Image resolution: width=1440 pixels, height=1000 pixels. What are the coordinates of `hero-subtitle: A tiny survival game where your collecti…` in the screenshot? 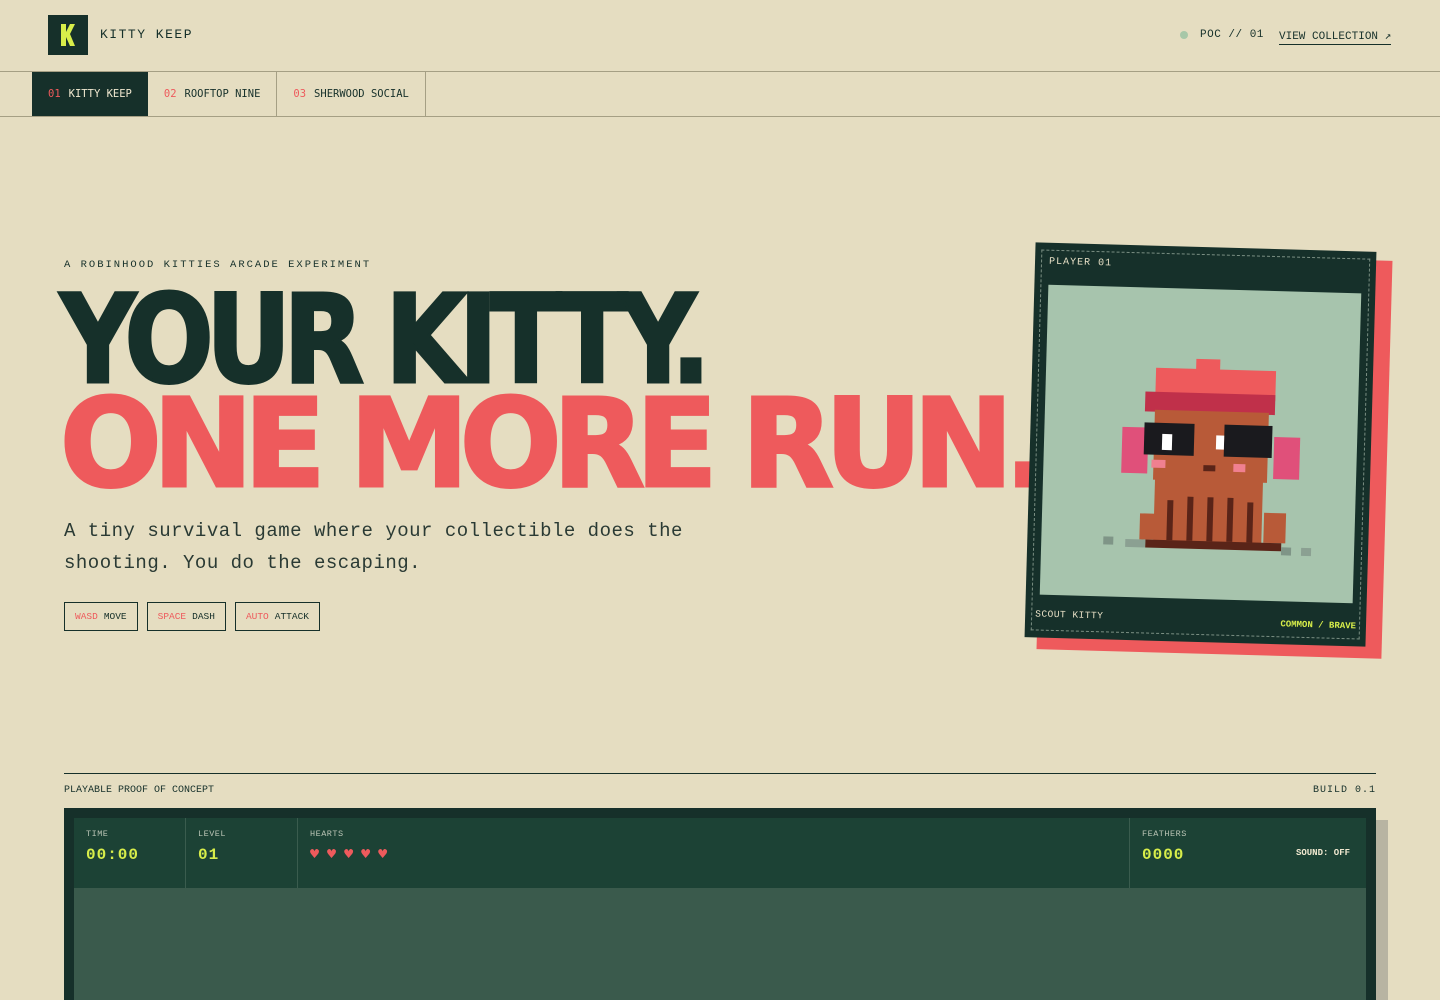 It's located at (373, 547).